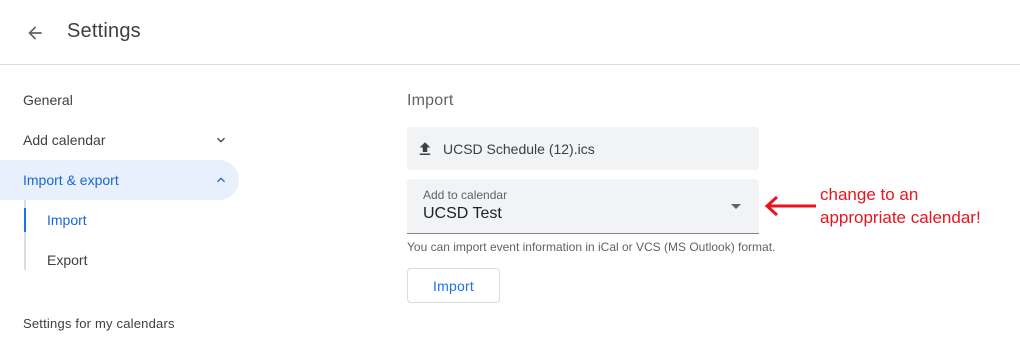  Describe the element at coordinates (119, 100) in the screenshot. I see `sidebar-item-general: General` at that location.